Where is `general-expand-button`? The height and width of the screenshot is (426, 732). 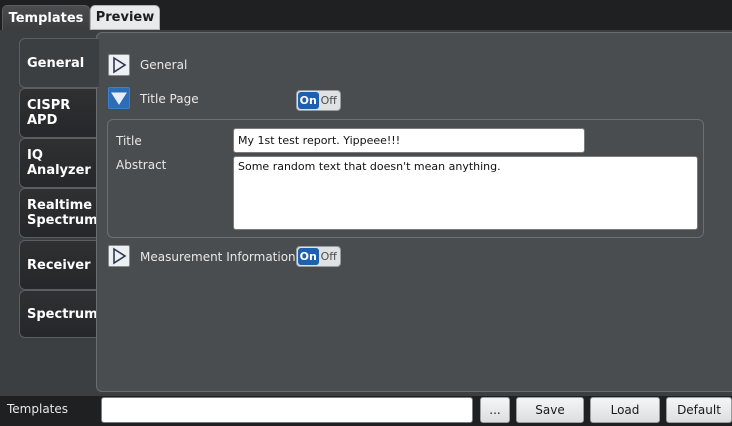
general-expand-button is located at coordinates (119, 65).